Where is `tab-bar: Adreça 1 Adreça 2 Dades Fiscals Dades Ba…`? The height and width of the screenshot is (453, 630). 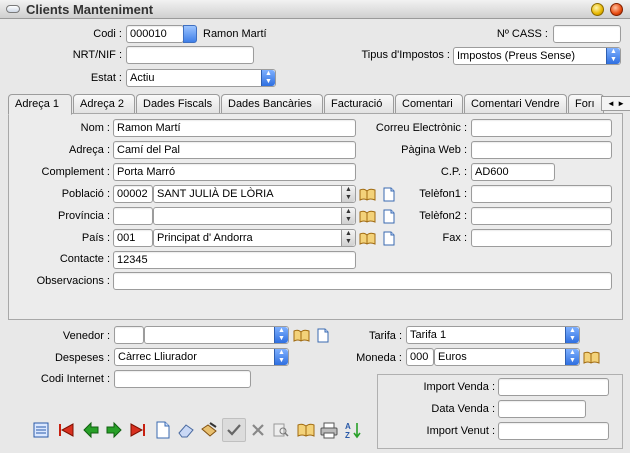
tab-bar: Adreça 1 Adreça 2 Dades Fiscals Dades Ba… is located at coordinates (319, 104).